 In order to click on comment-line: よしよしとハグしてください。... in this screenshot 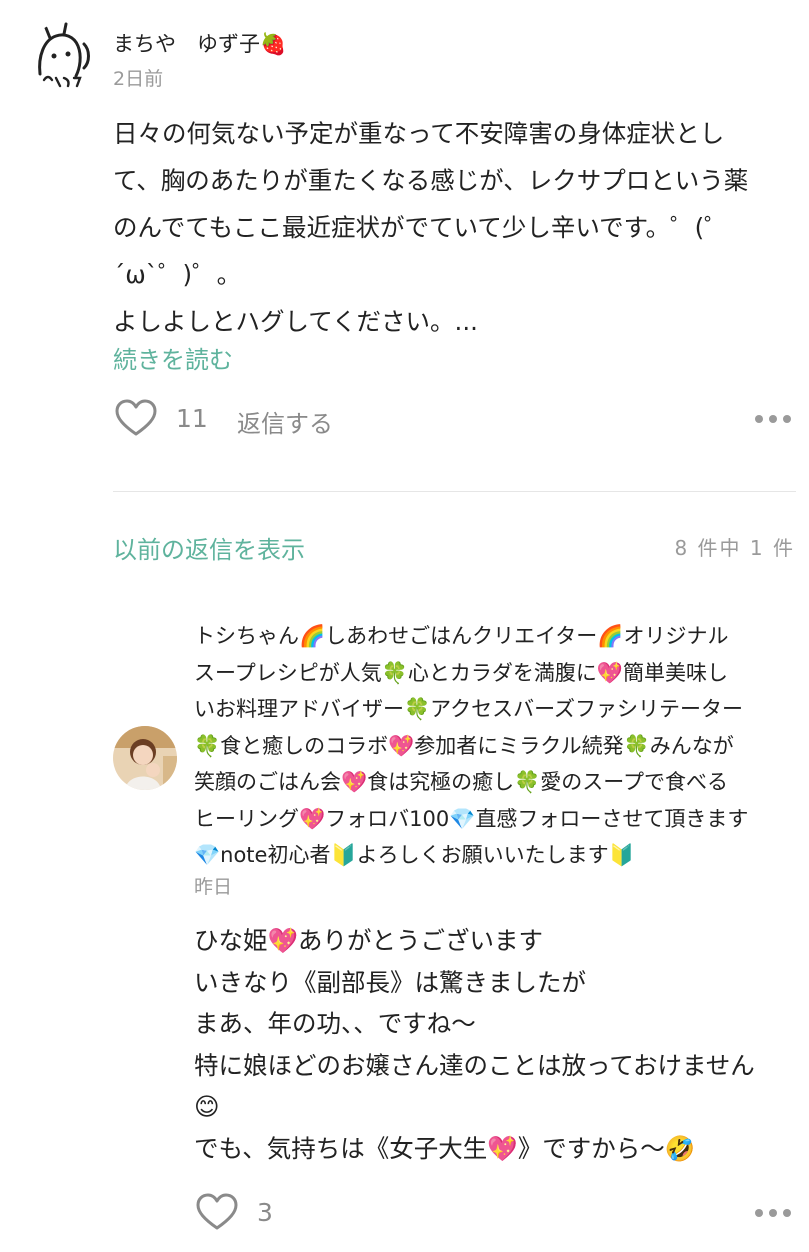, I will do `click(295, 321)`.